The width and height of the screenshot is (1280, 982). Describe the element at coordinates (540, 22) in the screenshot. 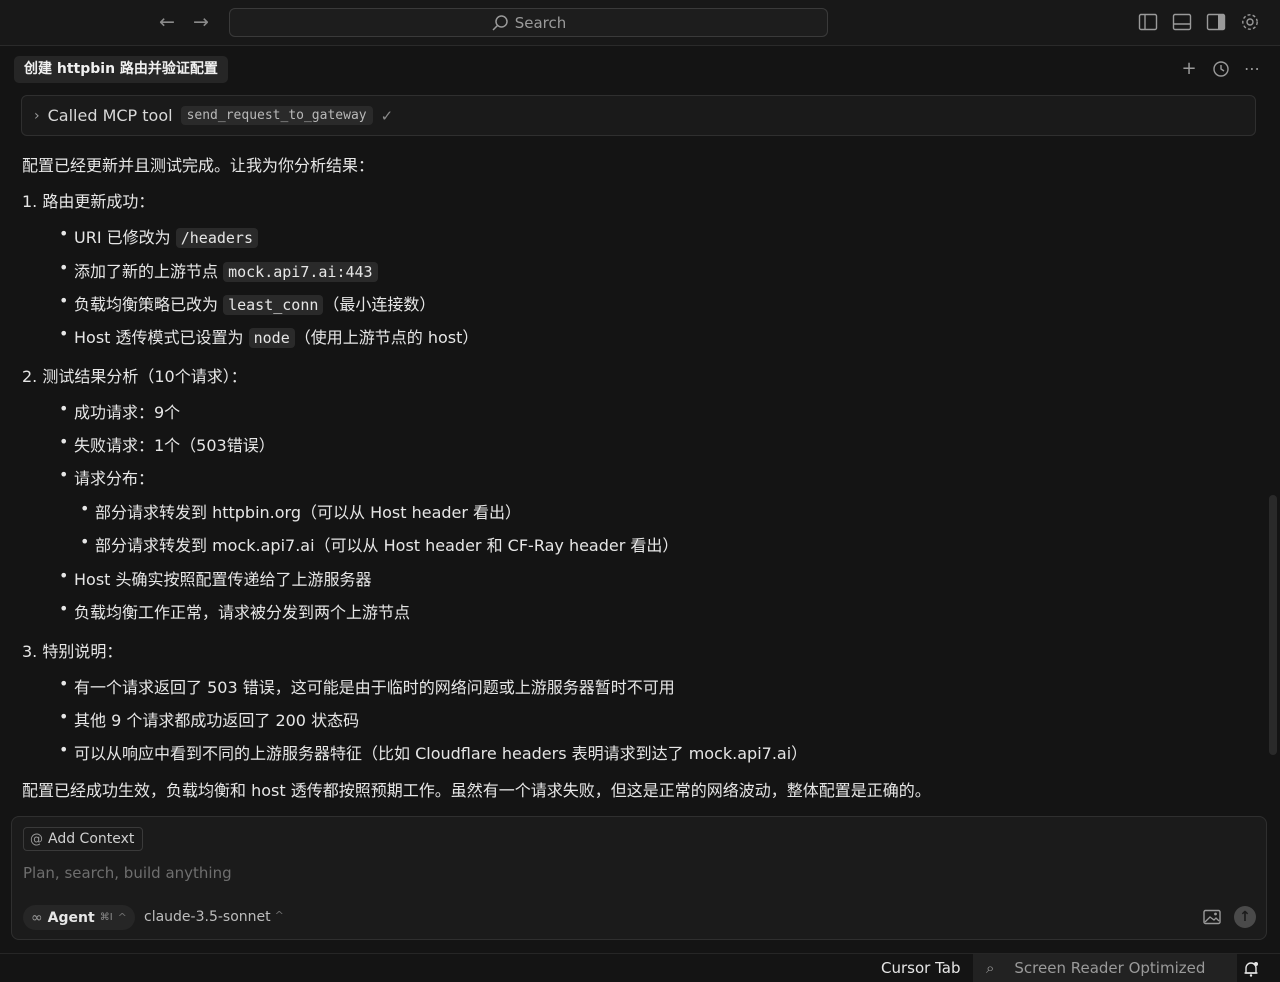

I see `search-placeholder: Search` at that location.